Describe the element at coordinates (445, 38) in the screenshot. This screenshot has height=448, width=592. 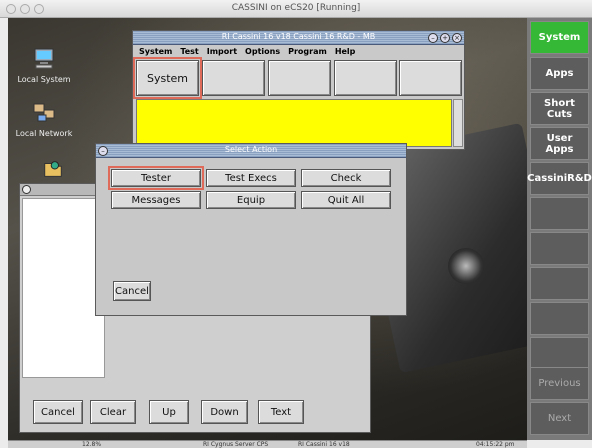
I see `maximize-icon: +` at that location.